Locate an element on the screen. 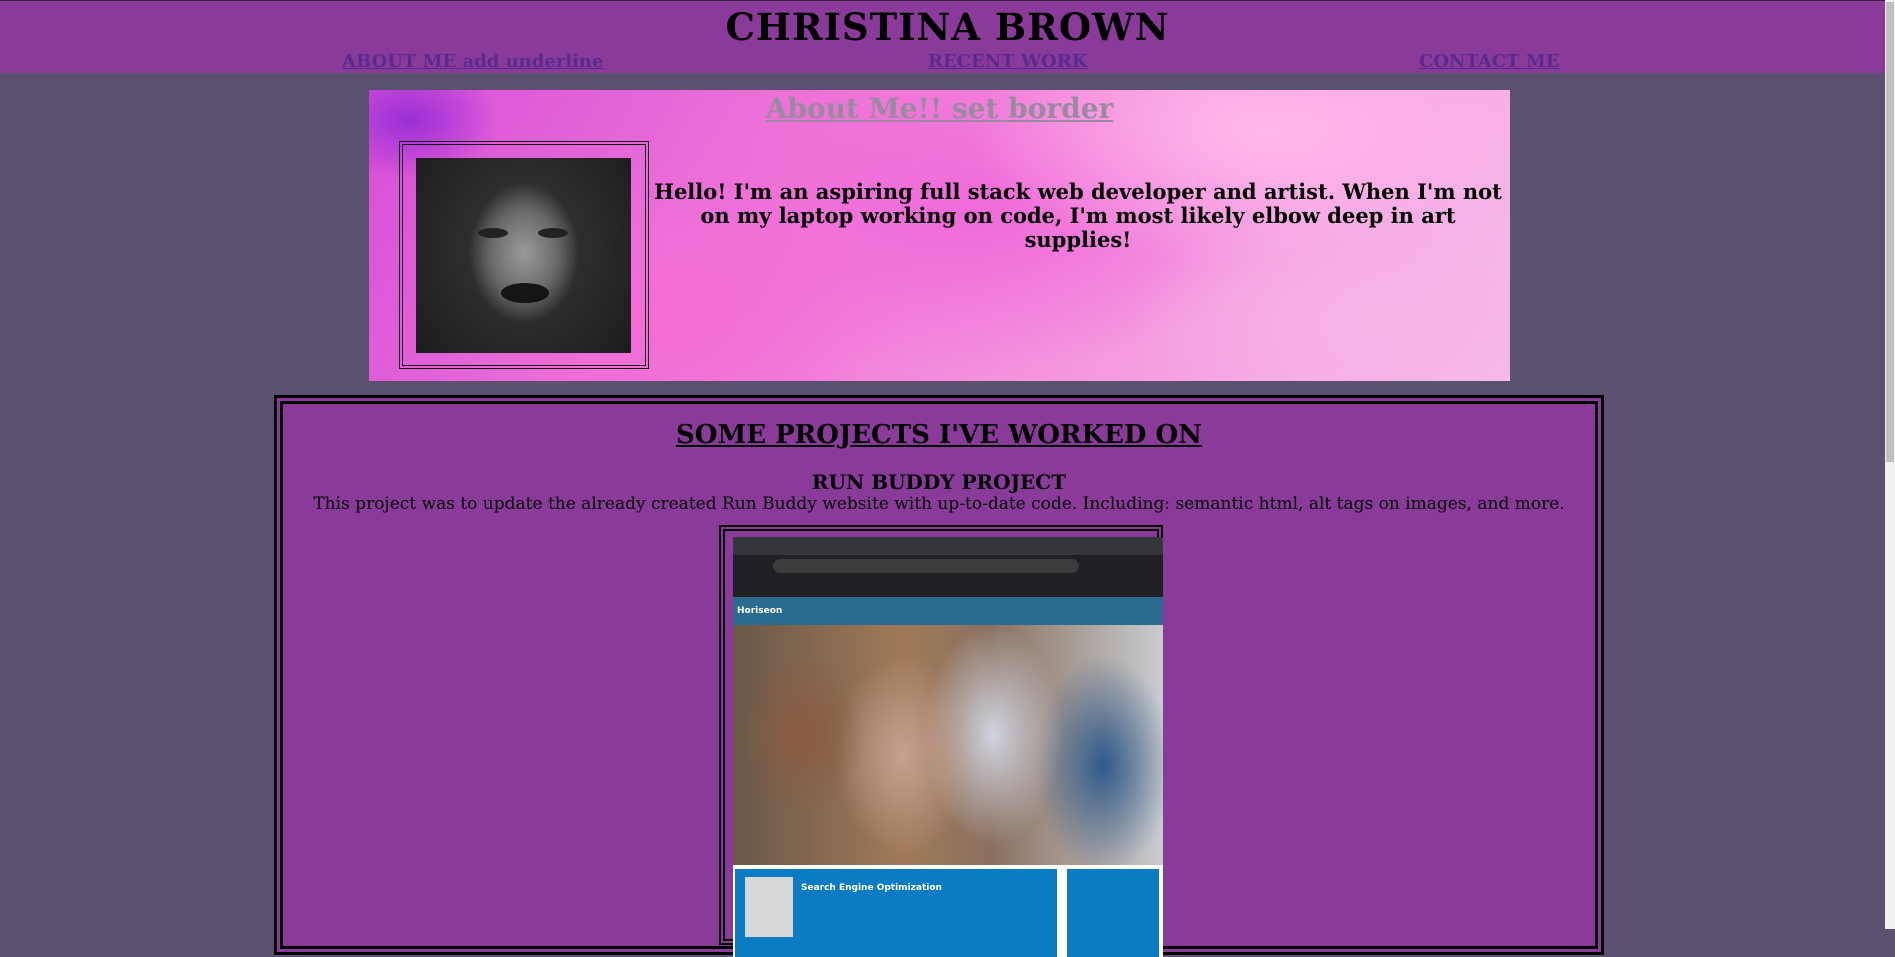 The image size is (1895, 957). project-screenshot: Horiseon Search Engine Optimization is located at coordinates (948, 747).